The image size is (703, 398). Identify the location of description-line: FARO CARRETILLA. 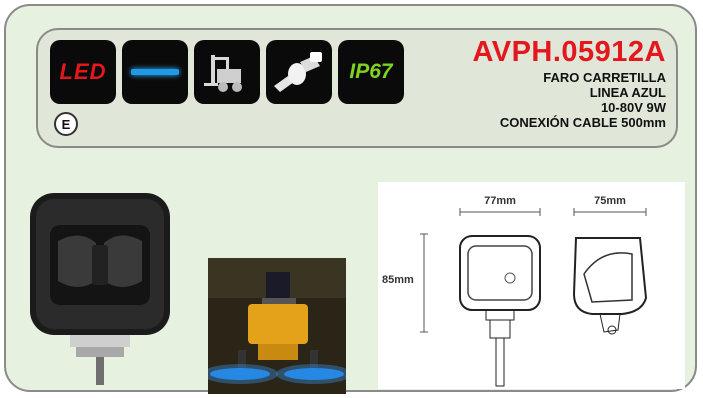
(604, 77).